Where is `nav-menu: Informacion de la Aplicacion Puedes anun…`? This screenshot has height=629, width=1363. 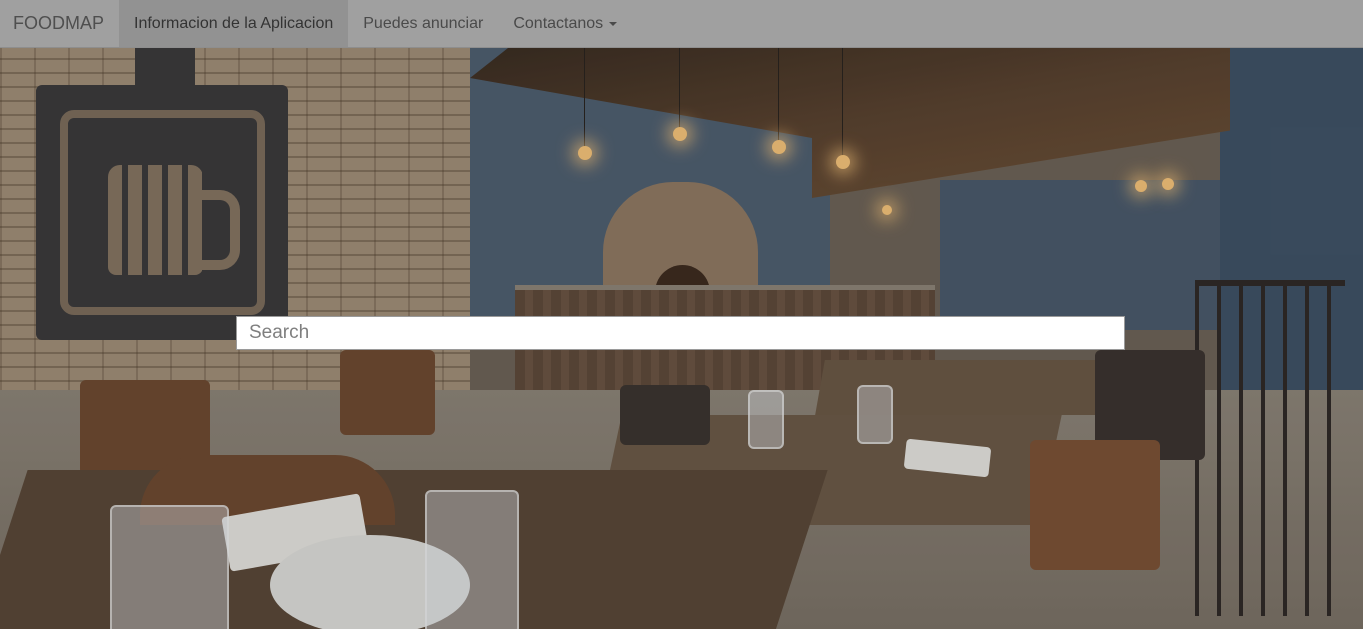
nav-menu: Informacion de la Aplicacion Puedes anun… is located at coordinates (375, 23).